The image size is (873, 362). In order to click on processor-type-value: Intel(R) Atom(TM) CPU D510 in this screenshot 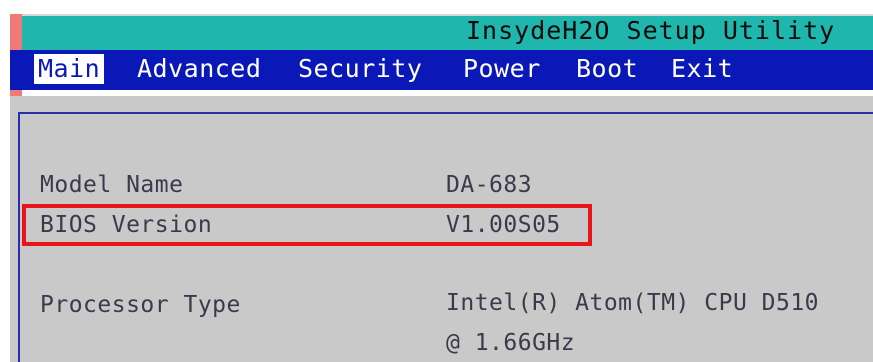, I will do `click(633, 303)`.